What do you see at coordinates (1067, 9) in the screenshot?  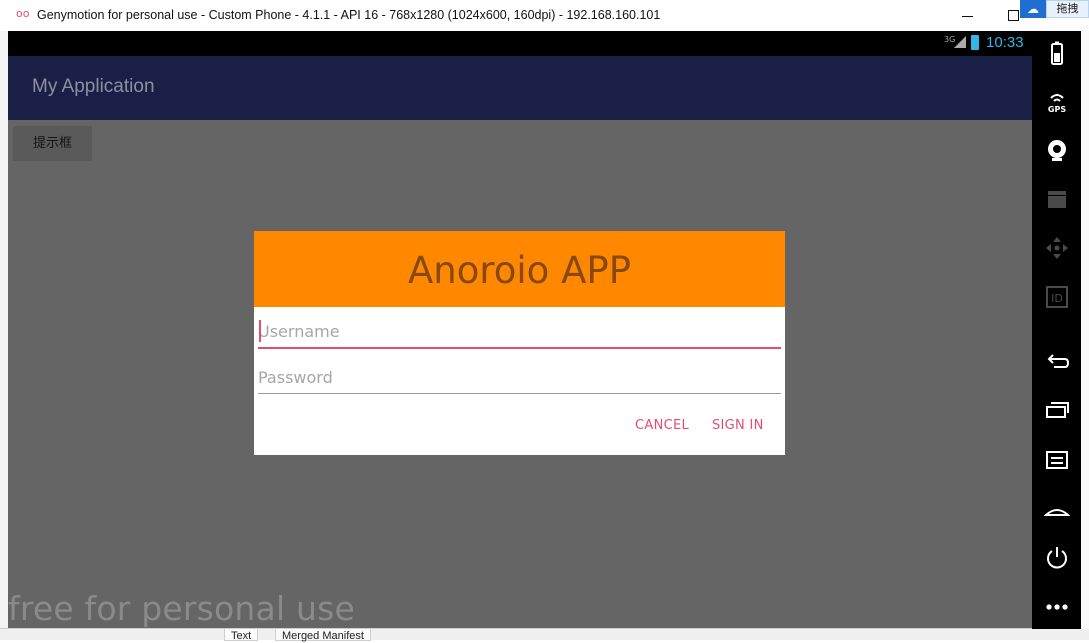 I see `drag-label: 拖拽` at bounding box center [1067, 9].